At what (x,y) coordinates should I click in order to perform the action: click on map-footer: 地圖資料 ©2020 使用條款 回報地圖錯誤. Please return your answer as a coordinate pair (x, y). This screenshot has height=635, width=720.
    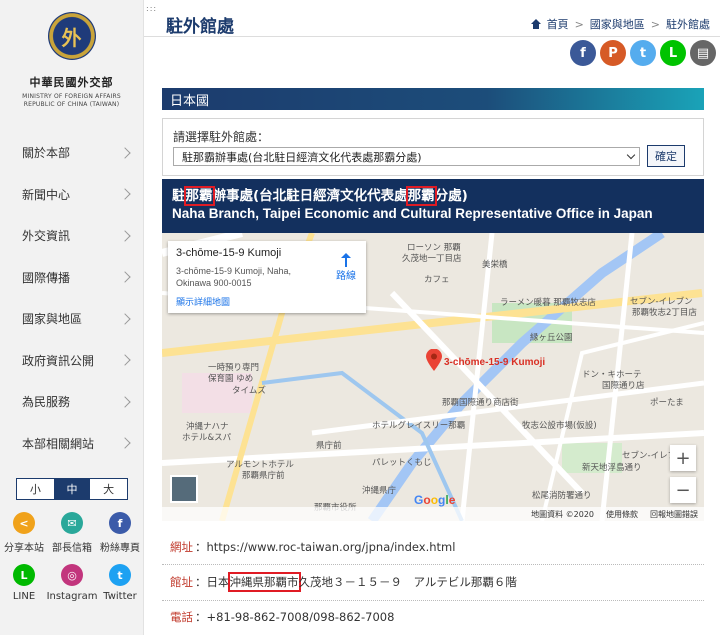
    Looking at the image, I should click on (433, 514).